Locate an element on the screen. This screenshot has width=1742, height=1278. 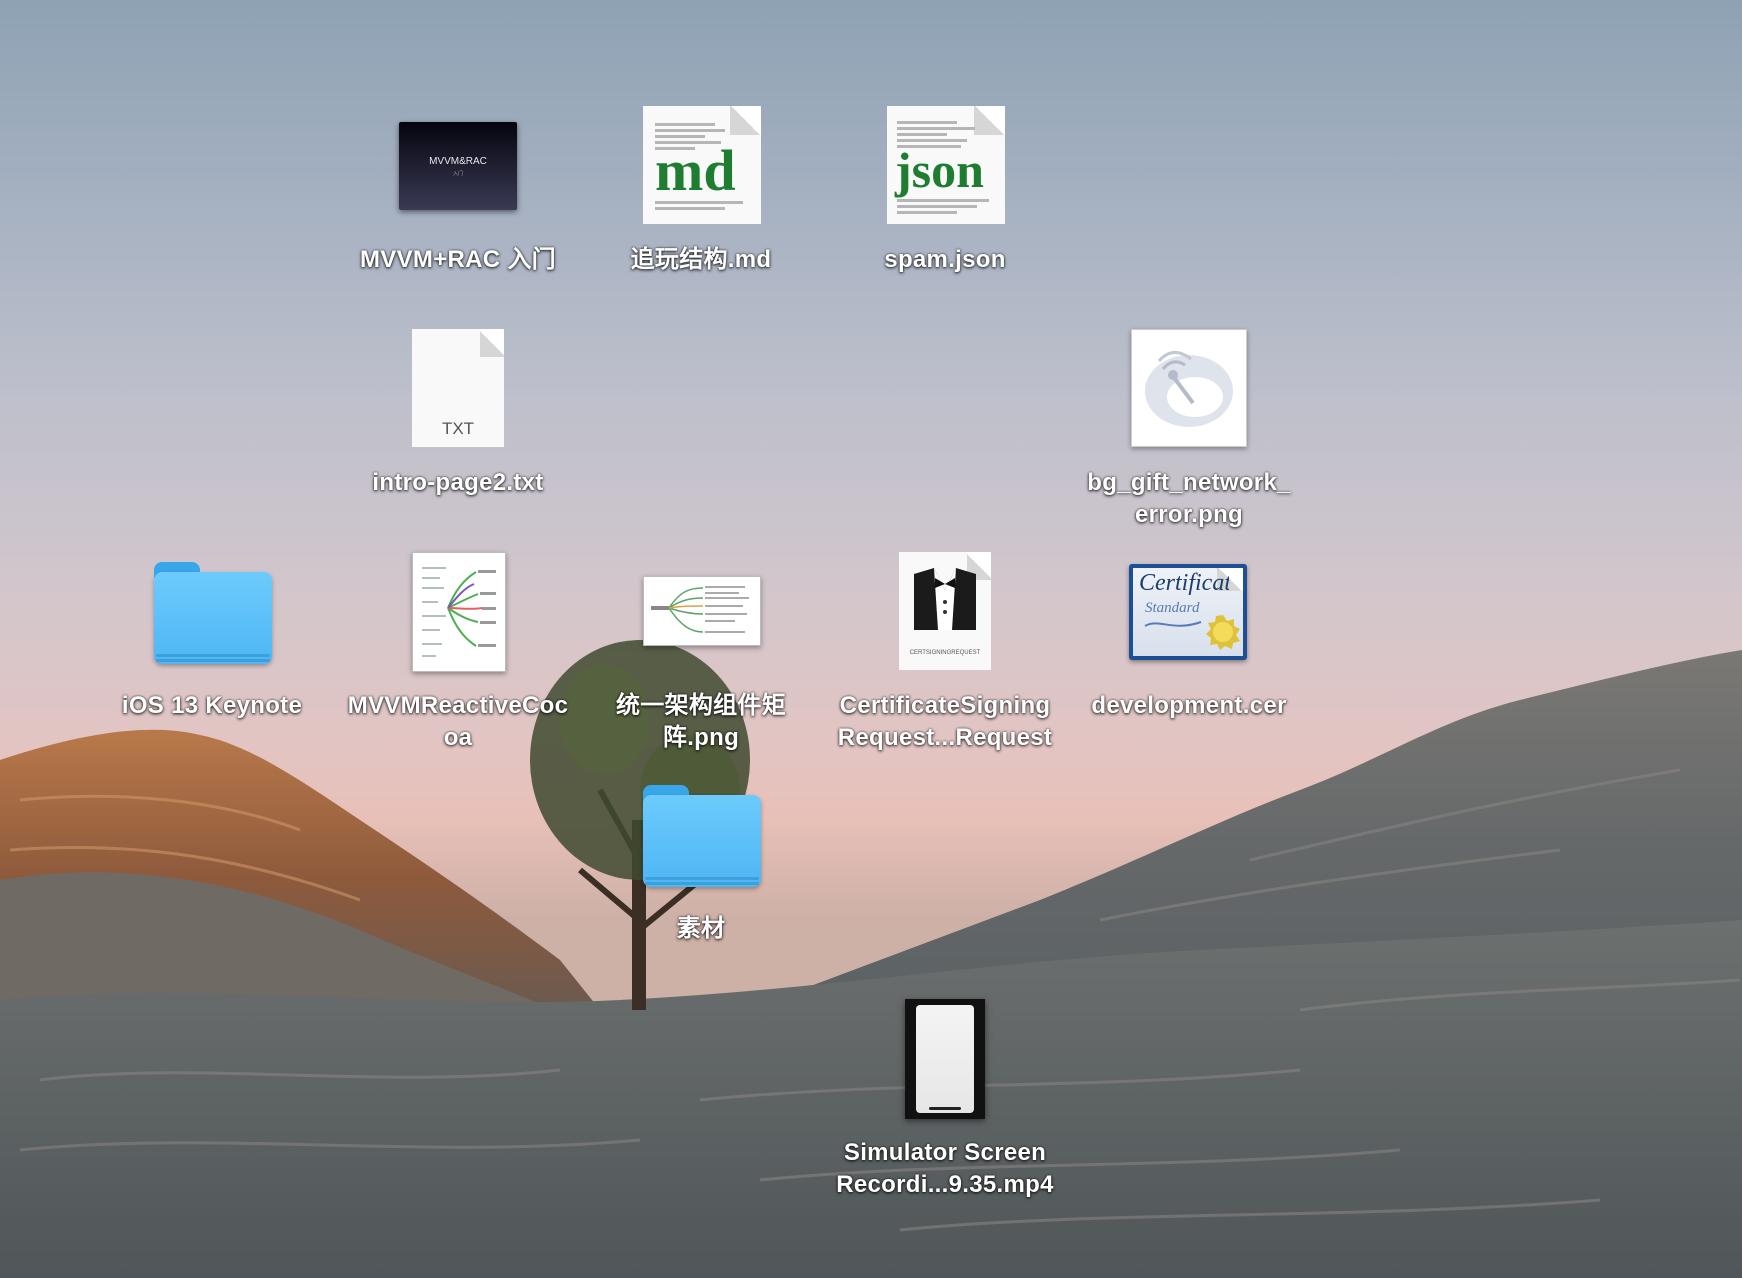
video-file-icon is located at coordinates (945, 1059).